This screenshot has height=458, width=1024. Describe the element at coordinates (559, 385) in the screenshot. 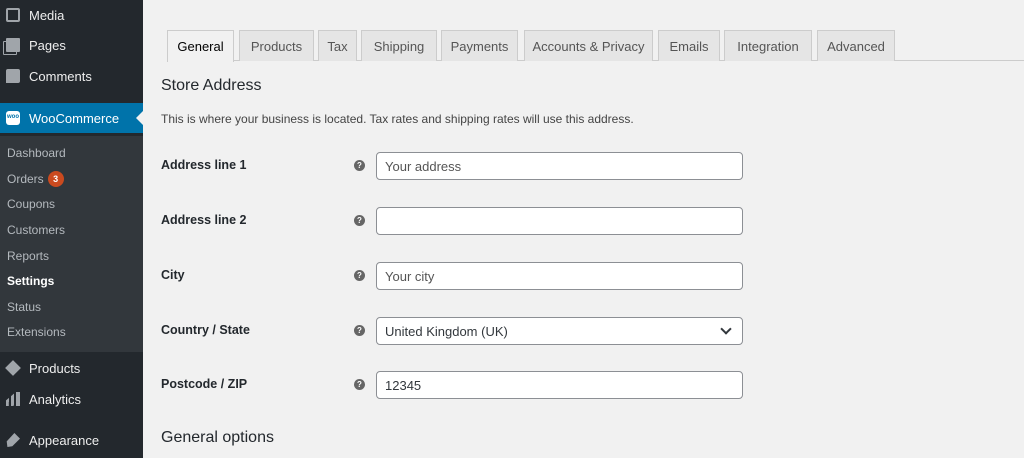

I see `postcode-input` at that location.